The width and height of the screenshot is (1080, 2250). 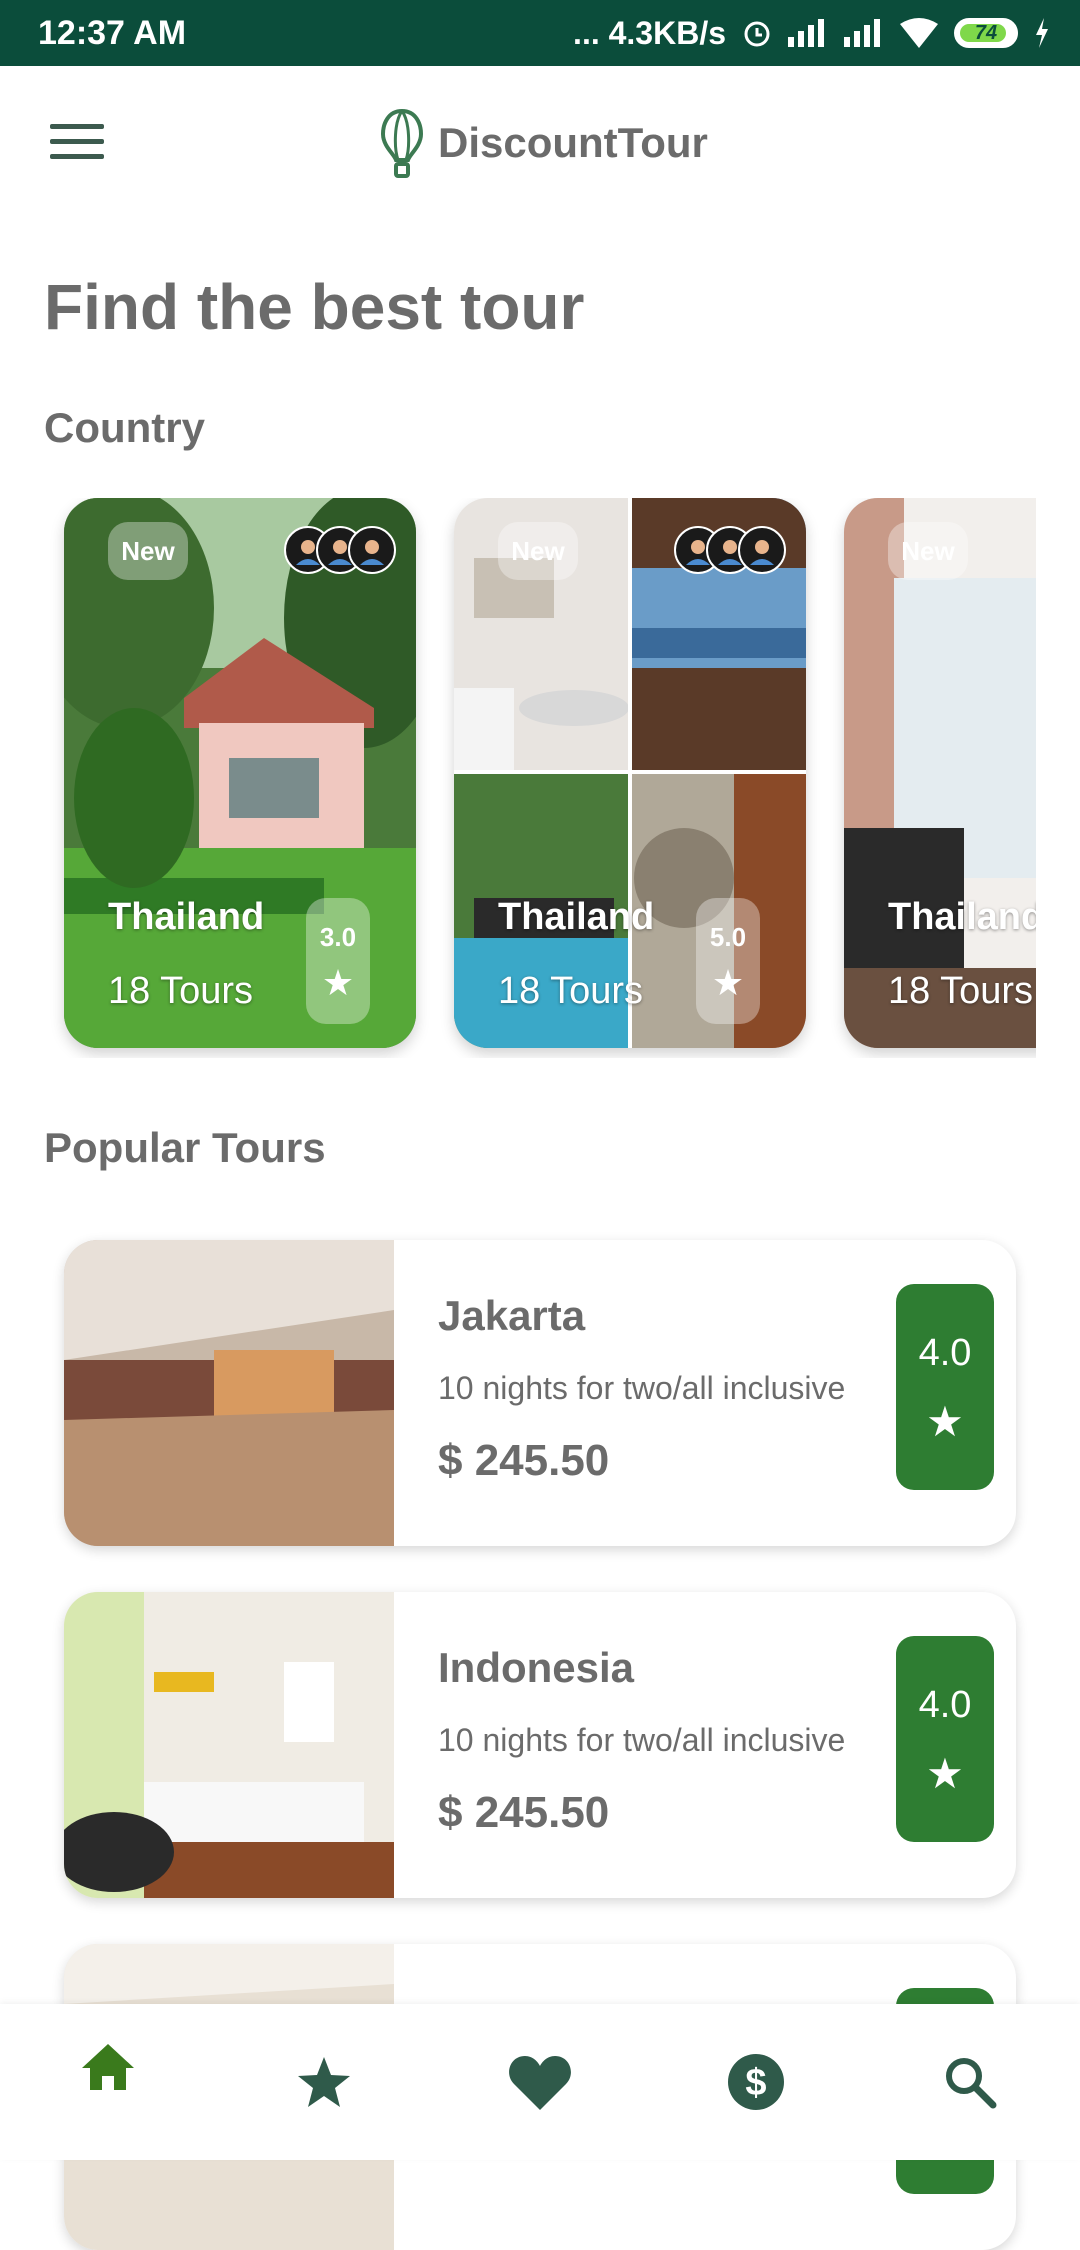 I want to click on signal-icon, so click(x=806, y=33).